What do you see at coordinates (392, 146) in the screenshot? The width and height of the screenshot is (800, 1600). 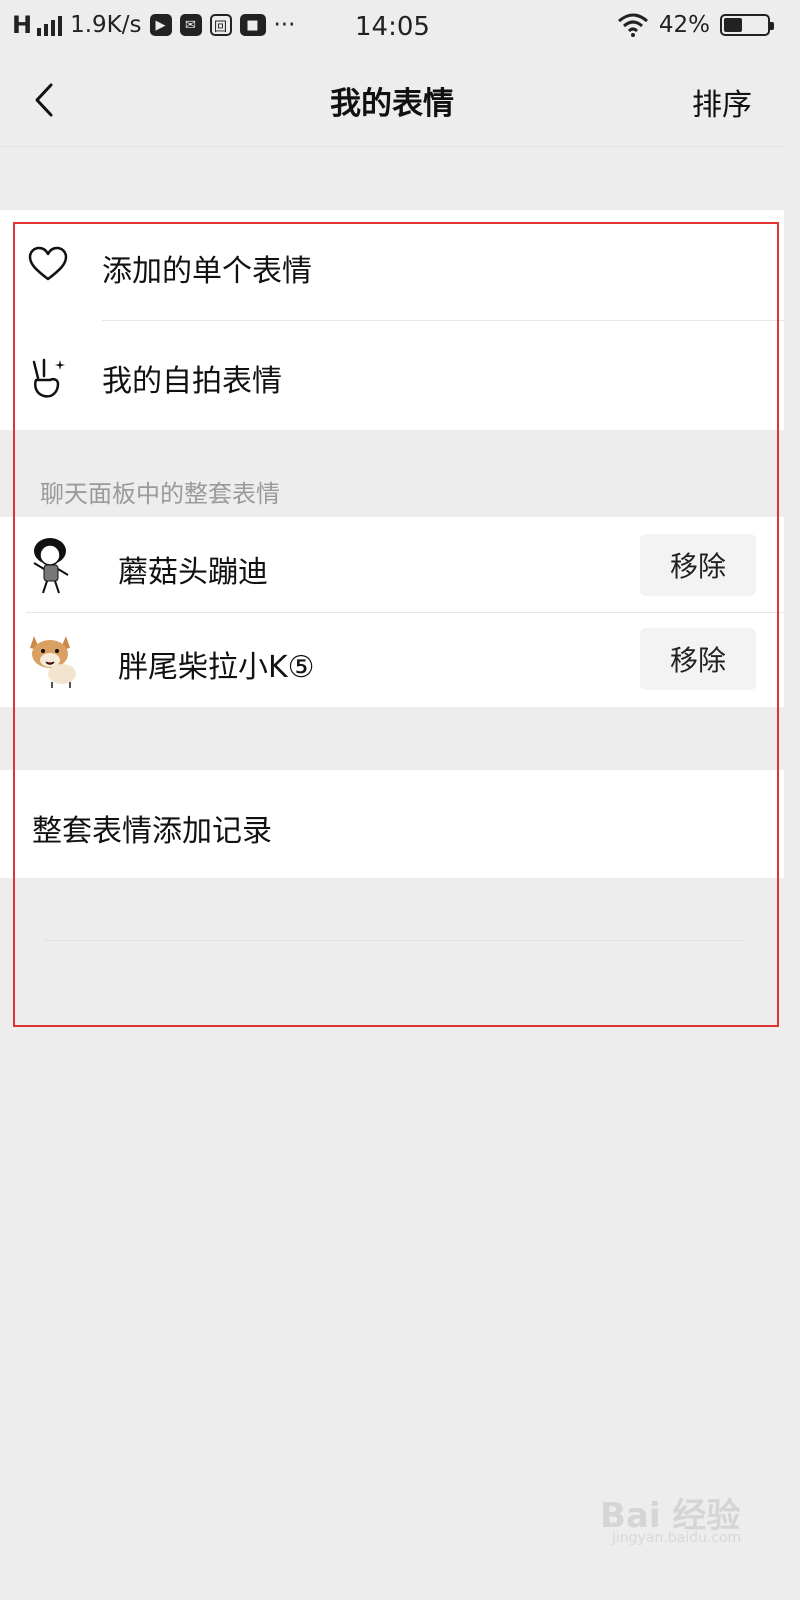 I see `nav-divider` at bounding box center [392, 146].